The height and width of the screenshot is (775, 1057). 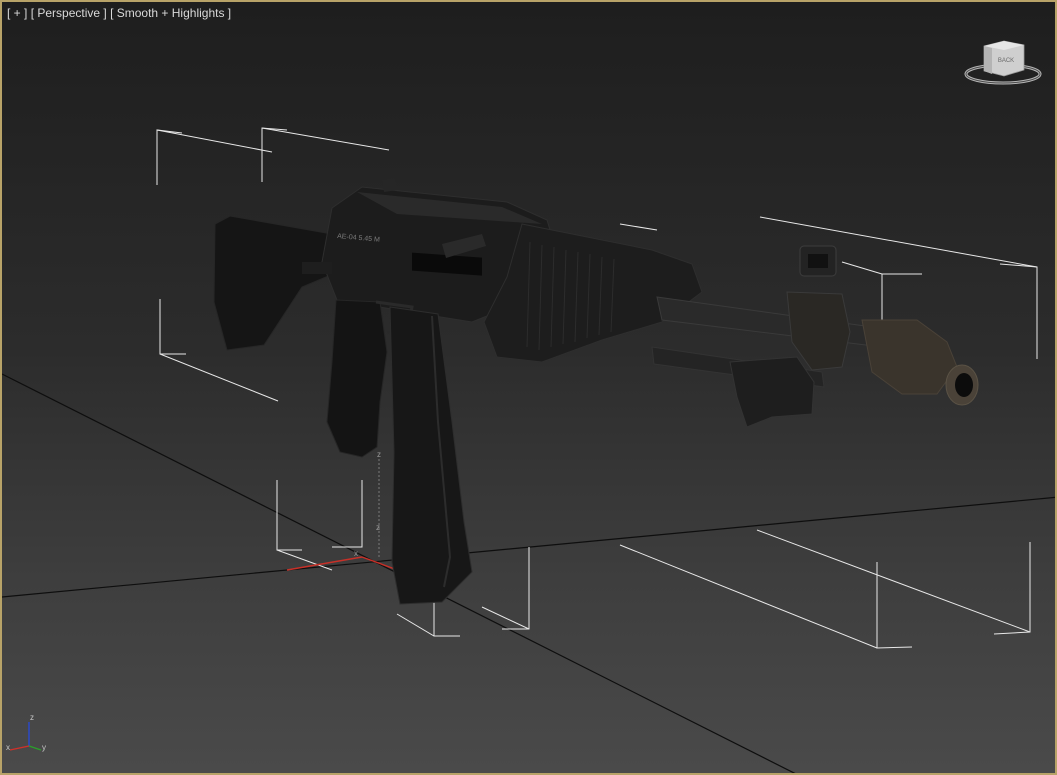 What do you see at coordinates (26, 732) in the screenshot?
I see `world-axis-tripod: z x y` at bounding box center [26, 732].